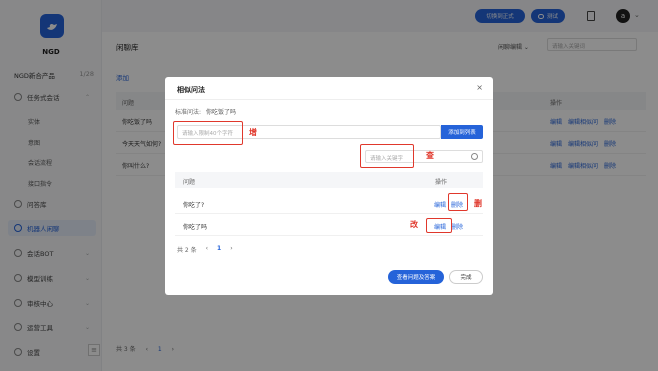  I want to click on col-ops: 操作, so click(441, 182).